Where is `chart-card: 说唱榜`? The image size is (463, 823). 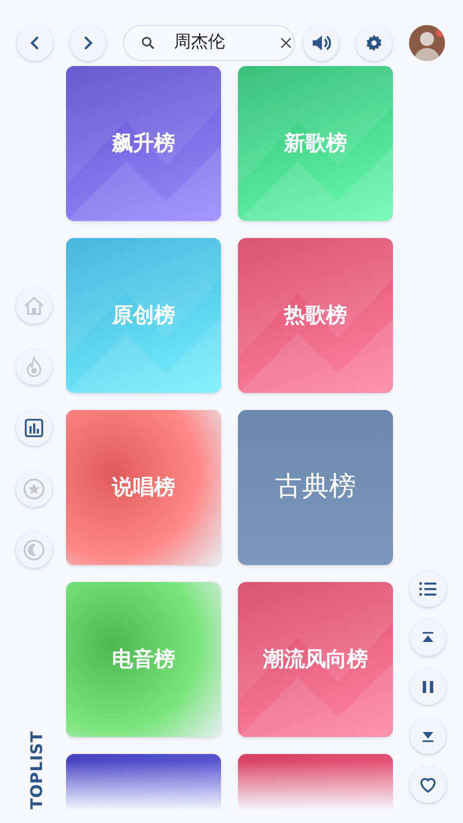
chart-card: 说唱榜 is located at coordinates (143, 487).